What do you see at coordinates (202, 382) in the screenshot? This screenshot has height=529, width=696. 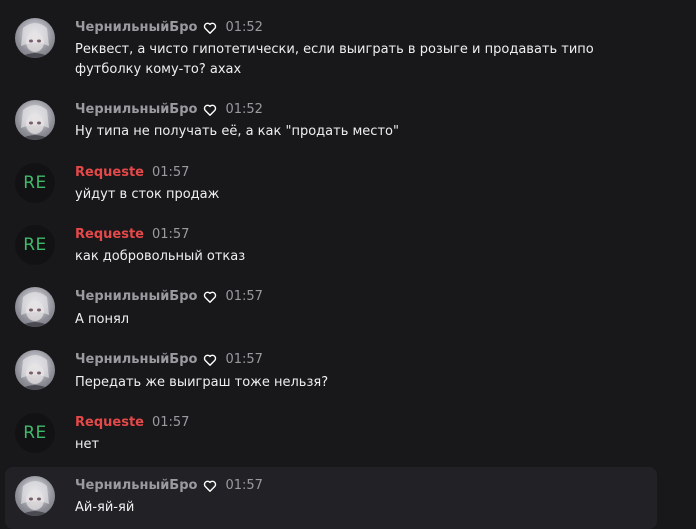 I see `message-text: Передать же выиграш тоже нельзя?` at bounding box center [202, 382].